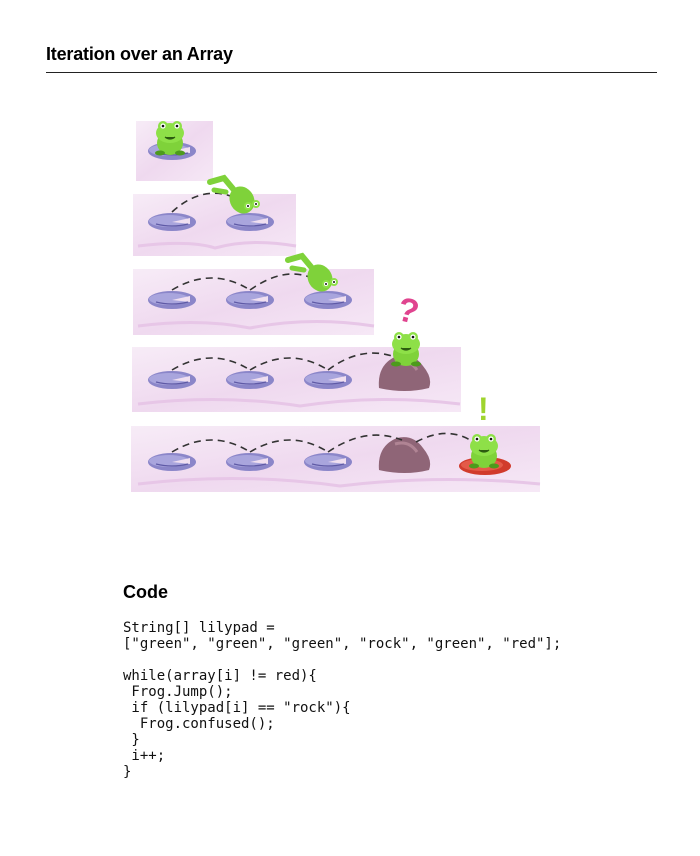 The image size is (700, 856). Describe the element at coordinates (199, 724) in the screenshot. I see `code-line: Frog.confused();` at that location.